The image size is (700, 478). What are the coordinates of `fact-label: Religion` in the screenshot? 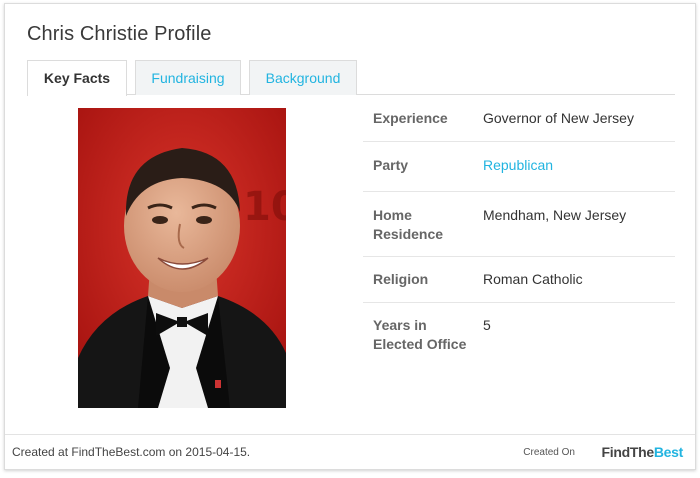 It's located at (401, 279).